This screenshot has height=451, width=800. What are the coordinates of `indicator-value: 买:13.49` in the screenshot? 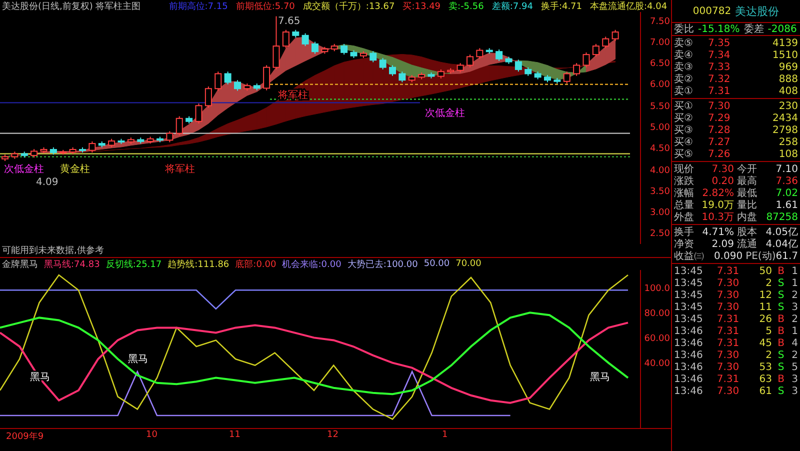 It's located at (421, 6).